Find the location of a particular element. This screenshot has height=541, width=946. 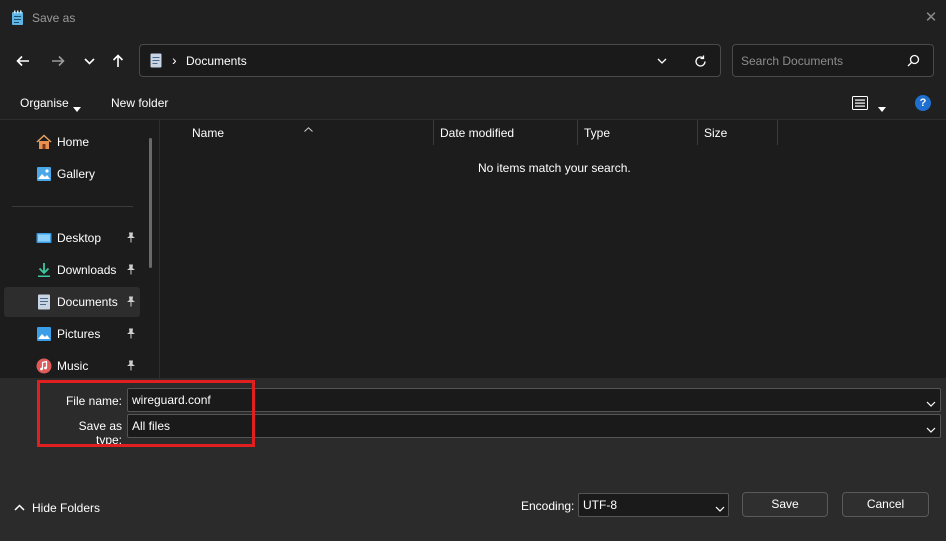

save-button: Save is located at coordinates (785, 504).